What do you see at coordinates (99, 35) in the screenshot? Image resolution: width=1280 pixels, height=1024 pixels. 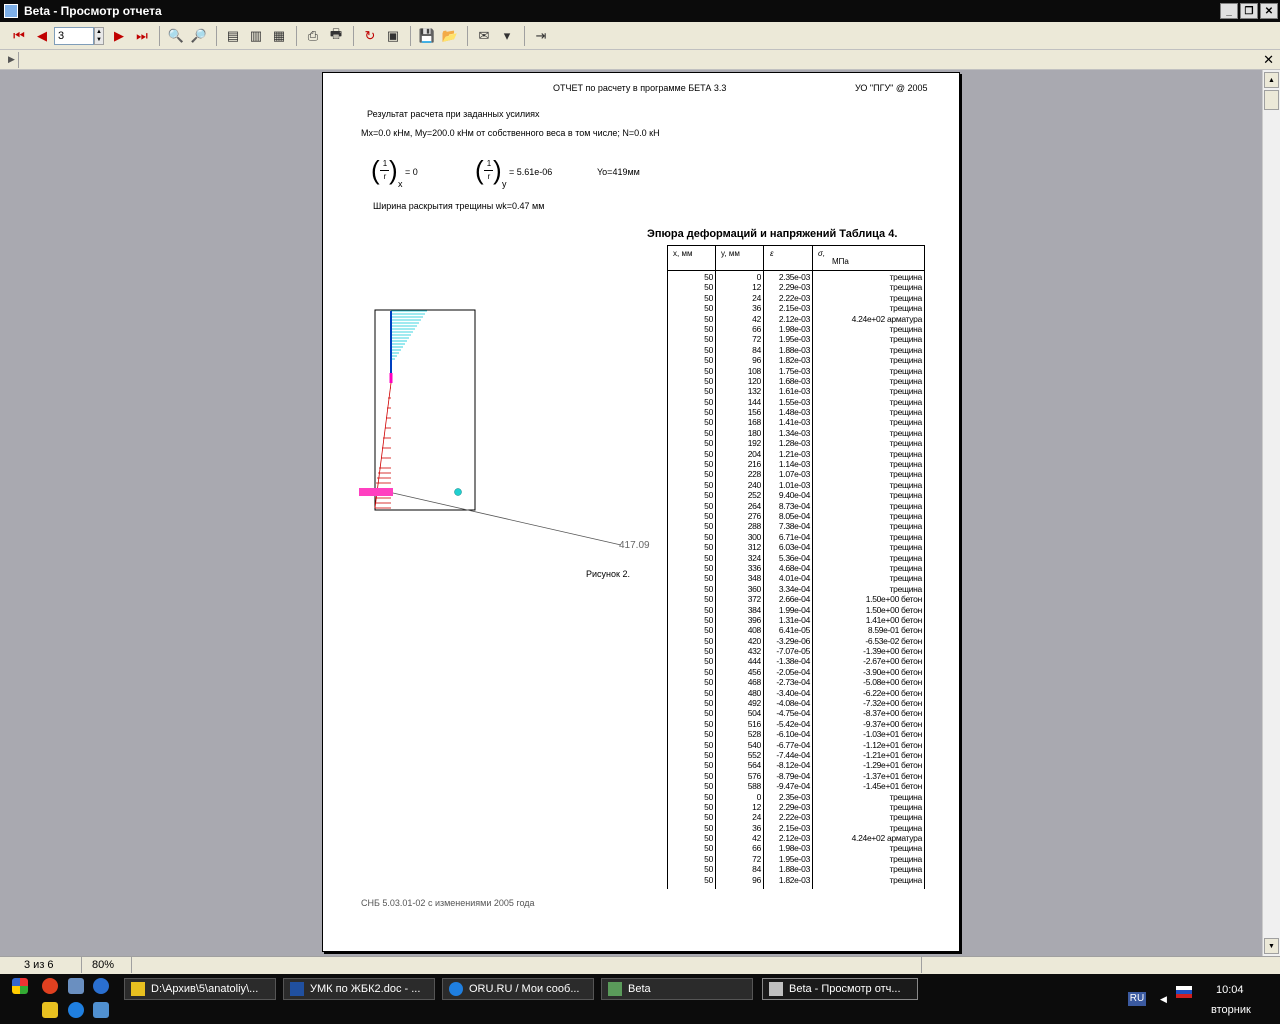 I see `page-spinner: ▲ ▼` at bounding box center [99, 35].